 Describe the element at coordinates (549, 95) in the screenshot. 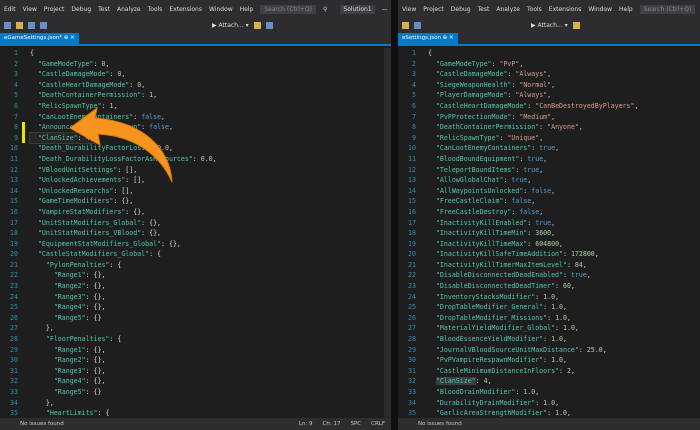

I see `code-line: 5 "PlayerDamageMode": "Always",` at that location.